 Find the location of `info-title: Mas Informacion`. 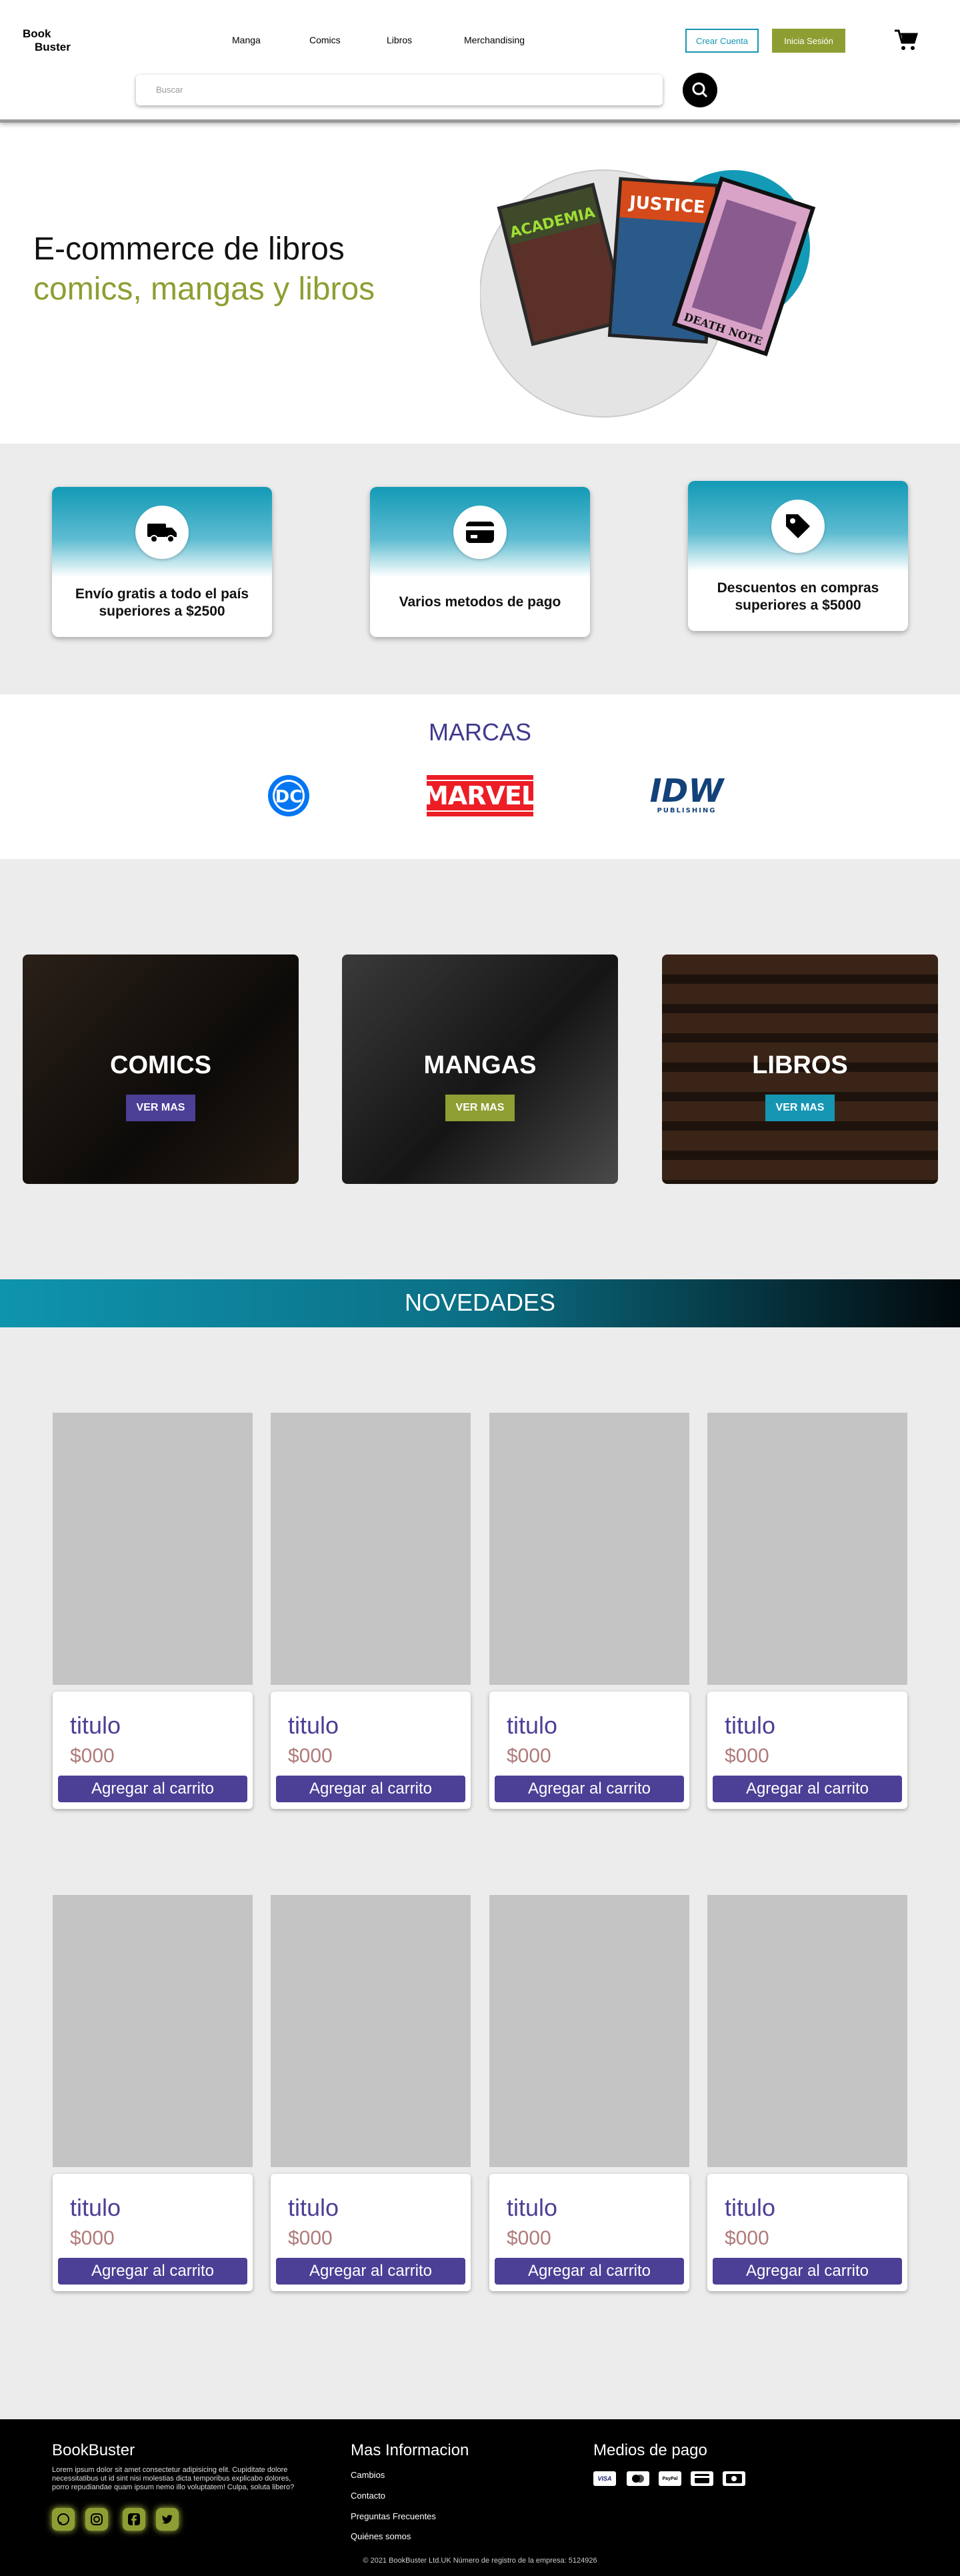

info-title: Mas Informacion is located at coordinates (410, 2450).